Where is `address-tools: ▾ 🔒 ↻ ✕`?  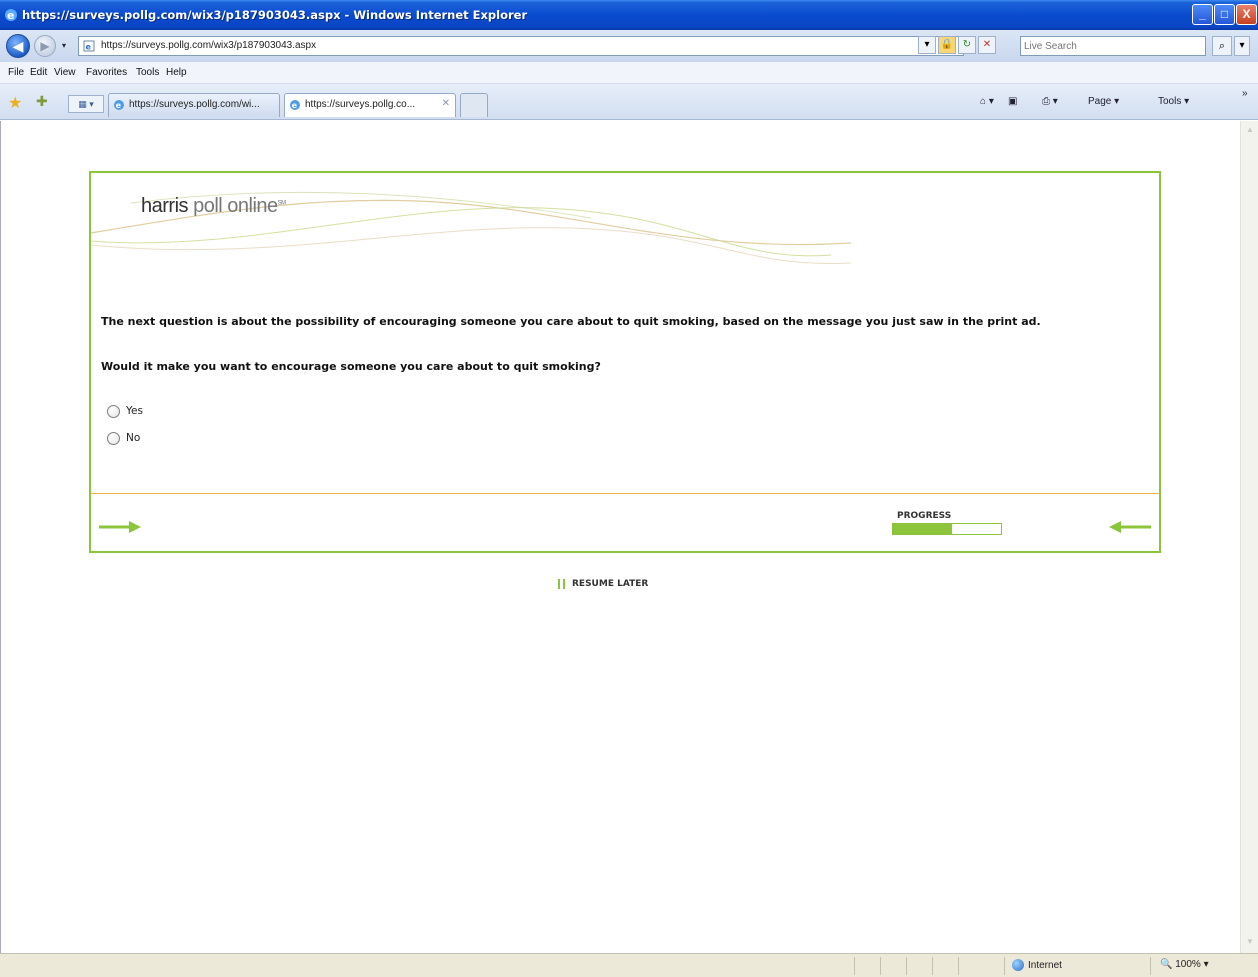
address-tools: ▾ 🔒 ↻ ✕ is located at coordinates (957, 46).